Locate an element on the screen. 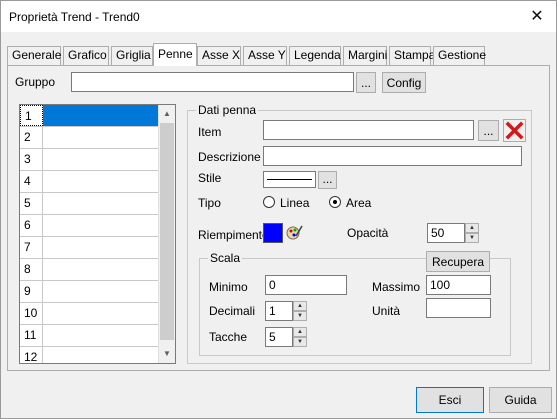 The image size is (557, 419). unita-label: Unità is located at coordinates (386, 311).